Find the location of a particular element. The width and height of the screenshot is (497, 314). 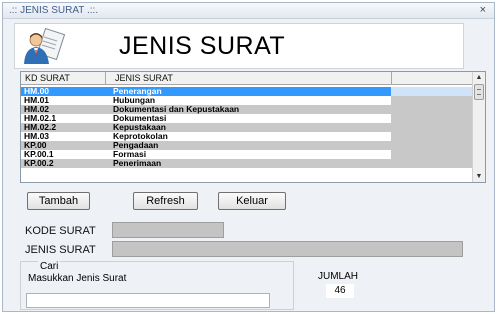

page-title: JENIS SURAT is located at coordinates (202, 46).